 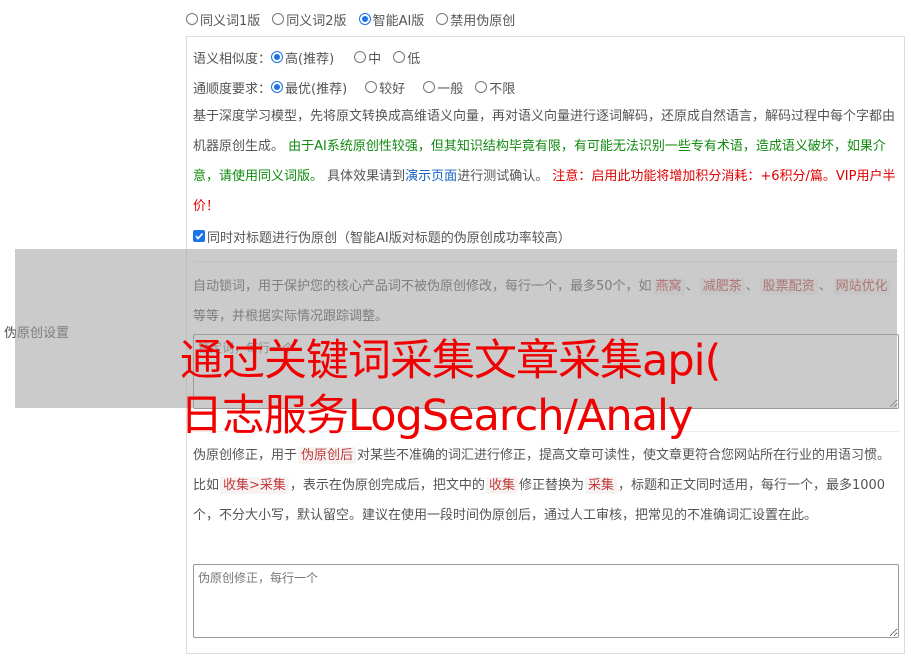 What do you see at coordinates (668, 286) in the screenshot?
I see `example-tag: 燕窝` at bounding box center [668, 286].